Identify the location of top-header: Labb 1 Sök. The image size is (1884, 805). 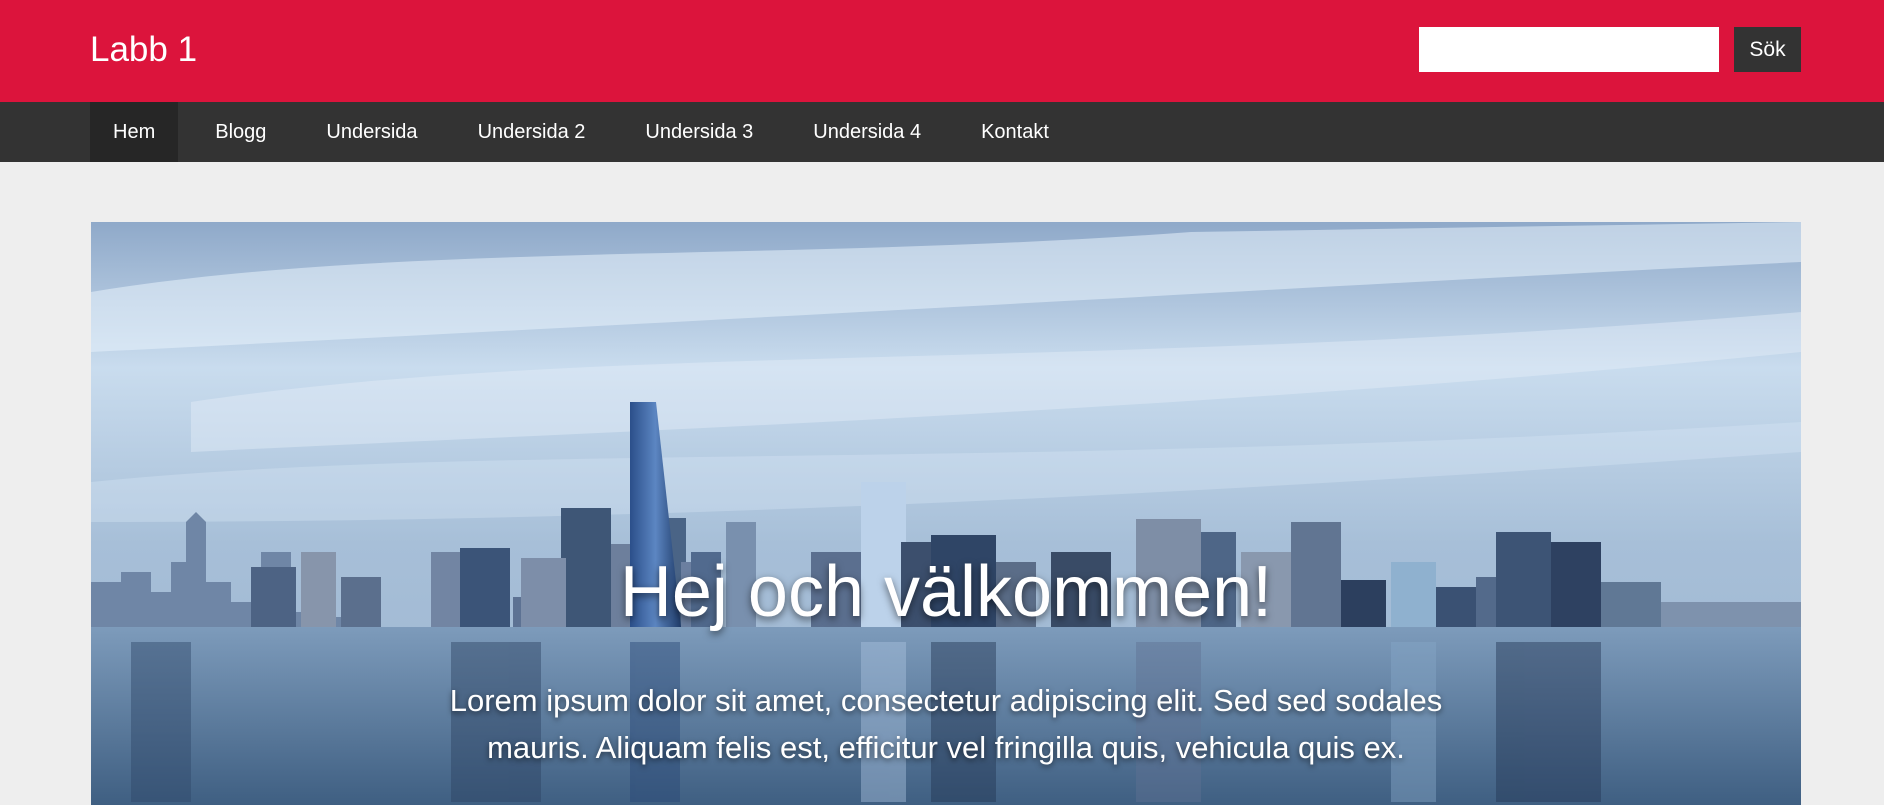
(942, 51).